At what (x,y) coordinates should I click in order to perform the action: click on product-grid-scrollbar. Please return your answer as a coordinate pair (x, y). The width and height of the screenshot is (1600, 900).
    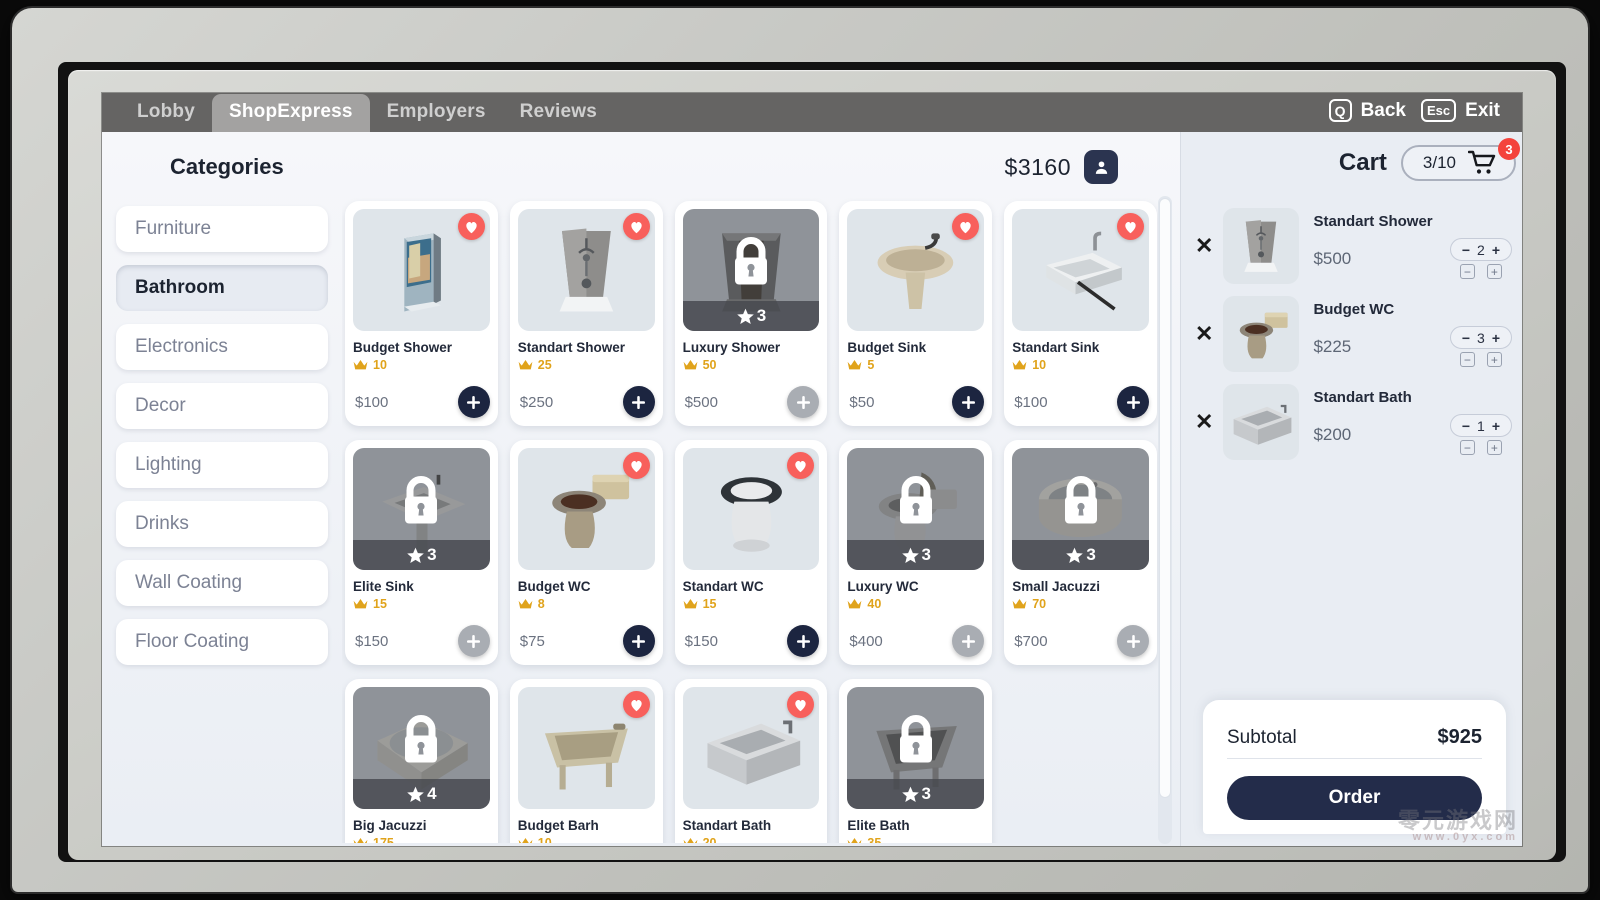
    Looking at the image, I should click on (1165, 520).